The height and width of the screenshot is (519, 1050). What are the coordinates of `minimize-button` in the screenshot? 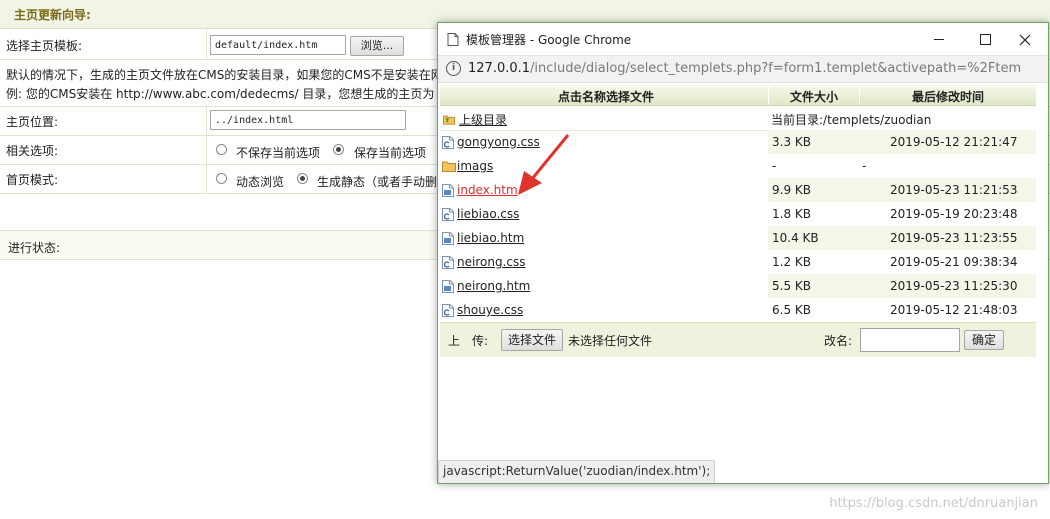 It's located at (939, 39).